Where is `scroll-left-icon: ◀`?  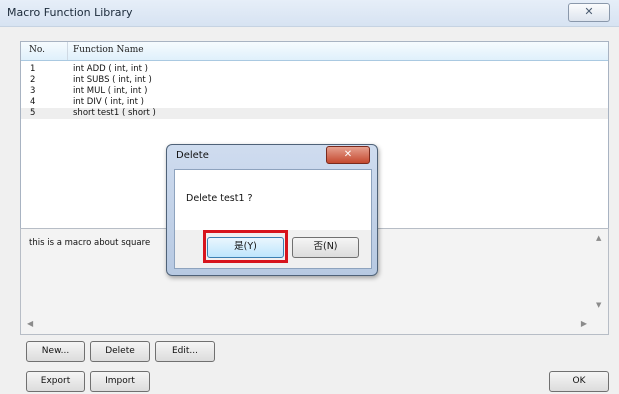 scroll-left-icon: ◀ is located at coordinates (30, 323).